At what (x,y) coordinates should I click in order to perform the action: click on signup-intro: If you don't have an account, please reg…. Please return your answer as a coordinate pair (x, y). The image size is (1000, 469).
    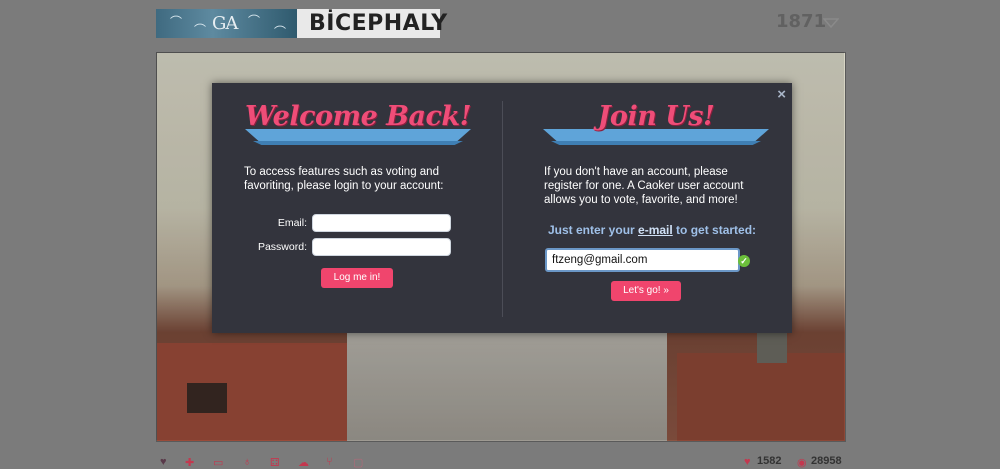
    Looking at the image, I should click on (644, 186).